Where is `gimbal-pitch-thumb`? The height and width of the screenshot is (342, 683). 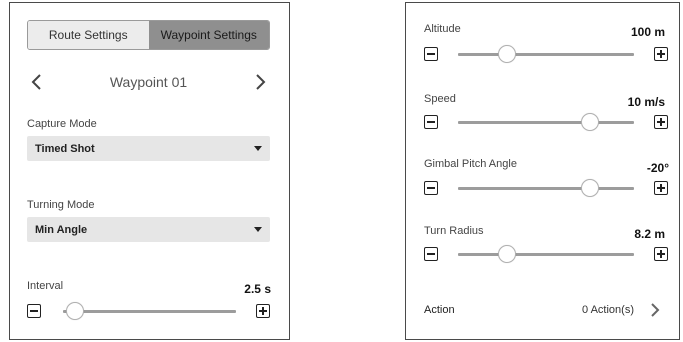 gimbal-pitch-thumb is located at coordinates (590, 188).